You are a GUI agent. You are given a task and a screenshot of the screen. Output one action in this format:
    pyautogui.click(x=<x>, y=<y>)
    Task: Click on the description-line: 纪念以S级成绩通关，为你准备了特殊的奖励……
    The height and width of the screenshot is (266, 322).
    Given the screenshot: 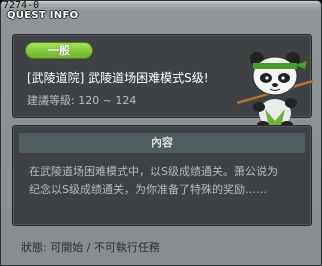 What is the action you would take?
    pyautogui.click(x=148, y=189)
    